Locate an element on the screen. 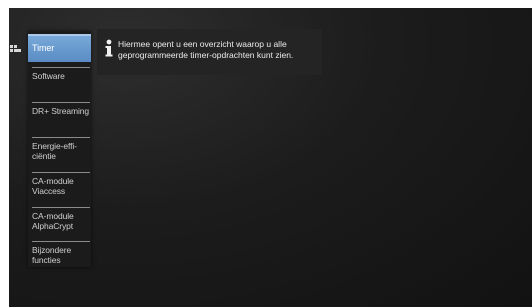 The width and height of the screenshot is (532, 307). menu-item-label: Software is located at coordinates (48, 76).